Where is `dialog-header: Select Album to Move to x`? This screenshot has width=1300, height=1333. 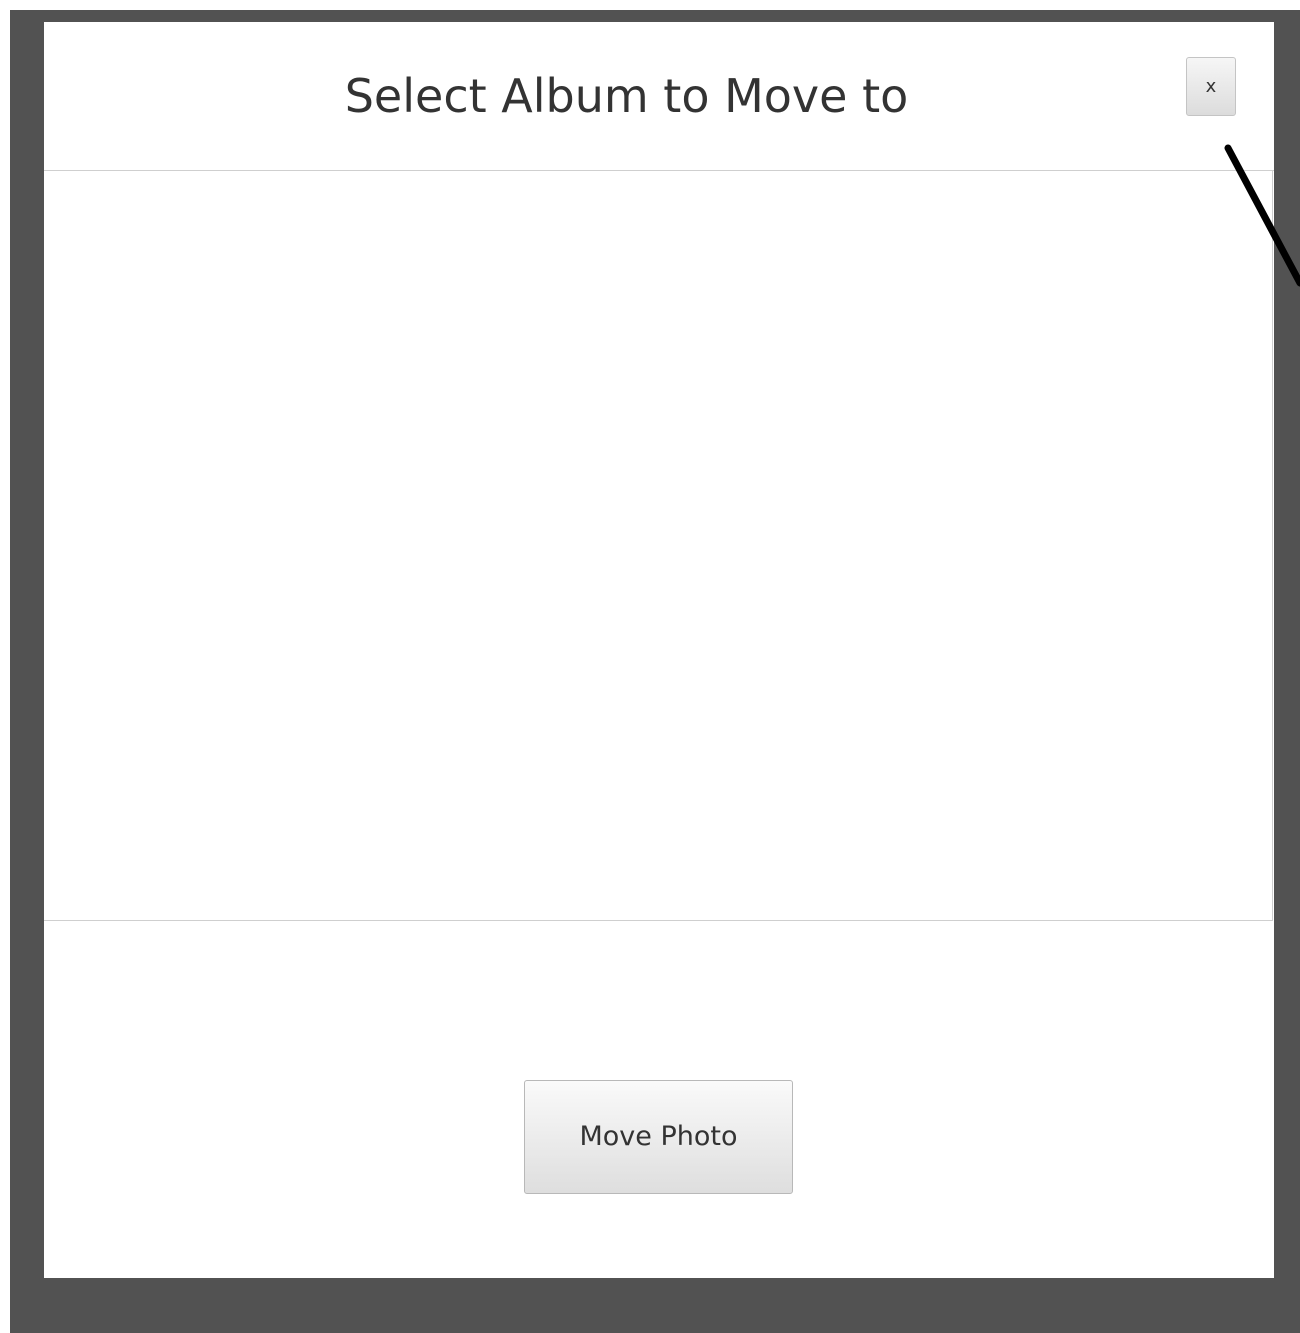
dialog-header: Select Album to Move to x is located at coordinates (659, 96).